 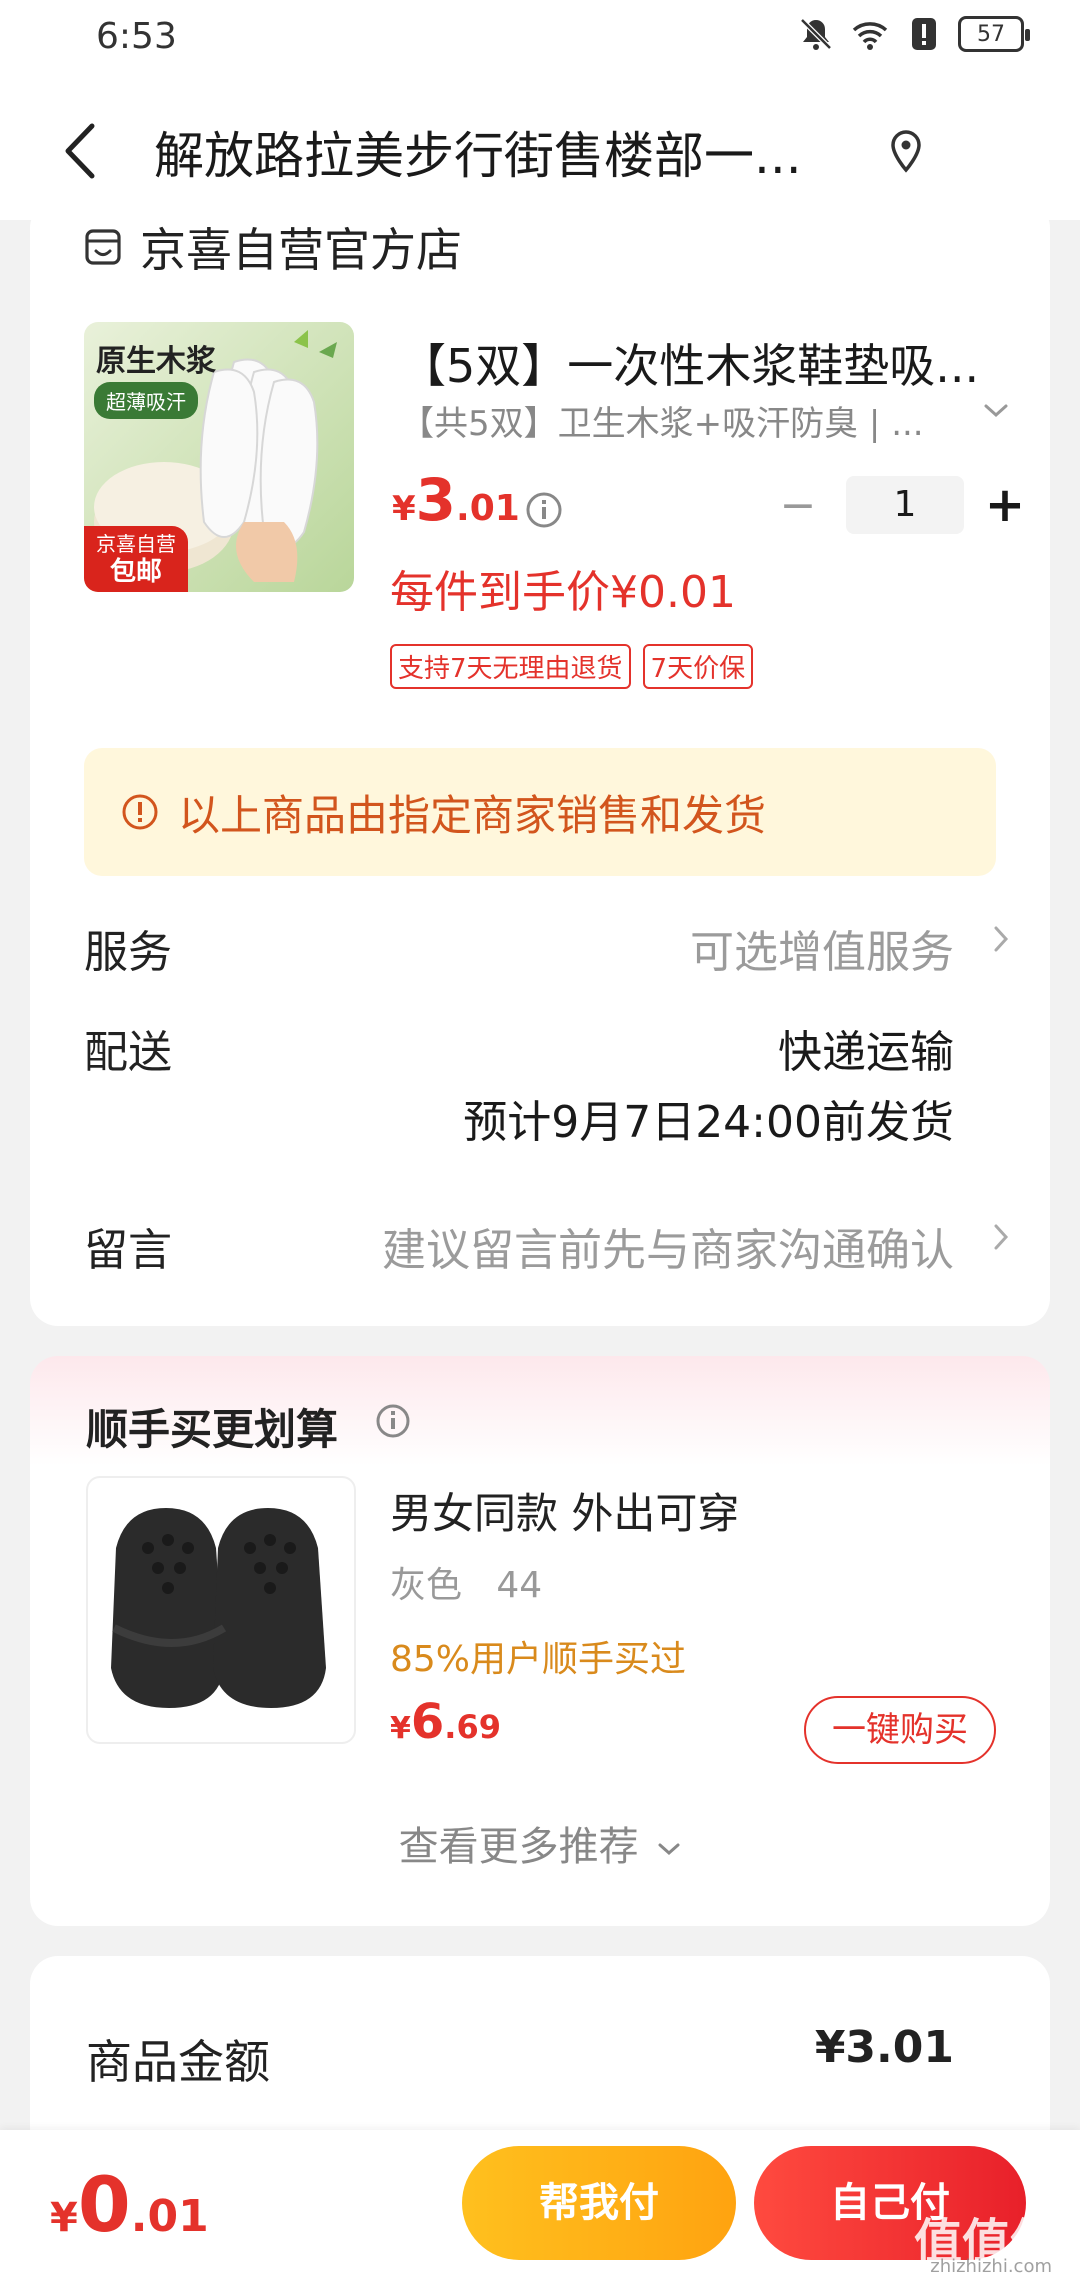 I want to click on battery-icon: 57, so click(x=994, y=34).